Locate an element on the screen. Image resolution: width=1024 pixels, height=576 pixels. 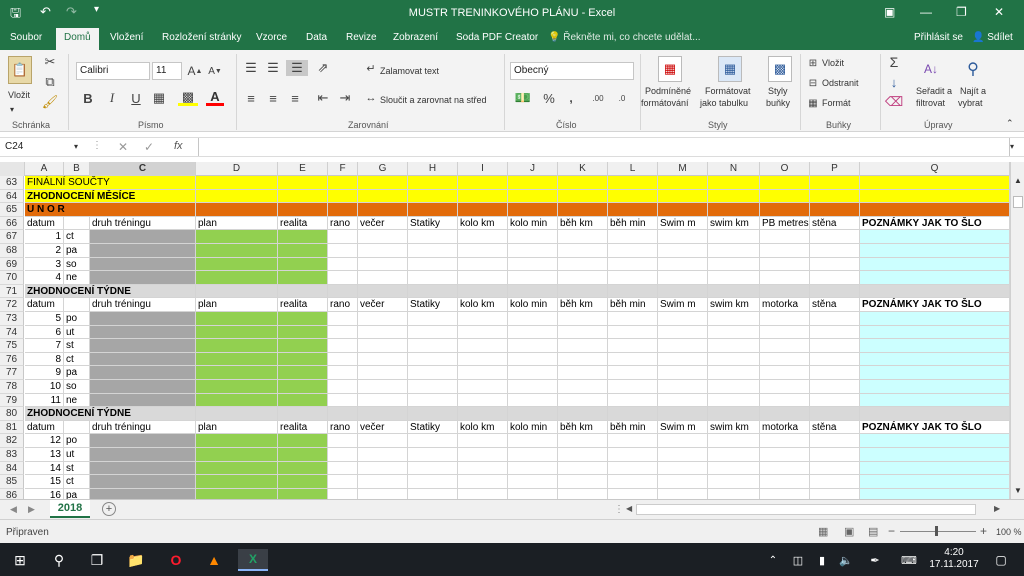
wrap-text-button: Zalamovat text is located at coordinates (409, 71).